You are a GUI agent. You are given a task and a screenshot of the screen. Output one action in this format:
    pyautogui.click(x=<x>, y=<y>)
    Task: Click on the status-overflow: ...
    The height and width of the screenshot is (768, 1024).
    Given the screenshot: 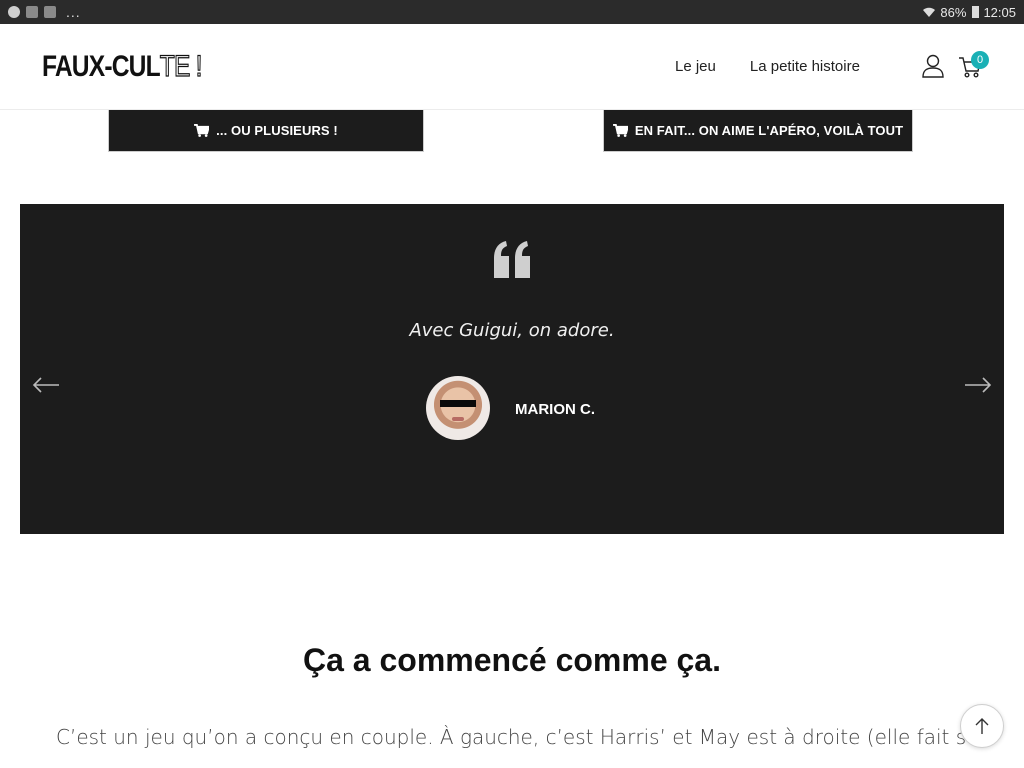 What is the action you would take?
    pyautogui.click(x=73, y=12)
    